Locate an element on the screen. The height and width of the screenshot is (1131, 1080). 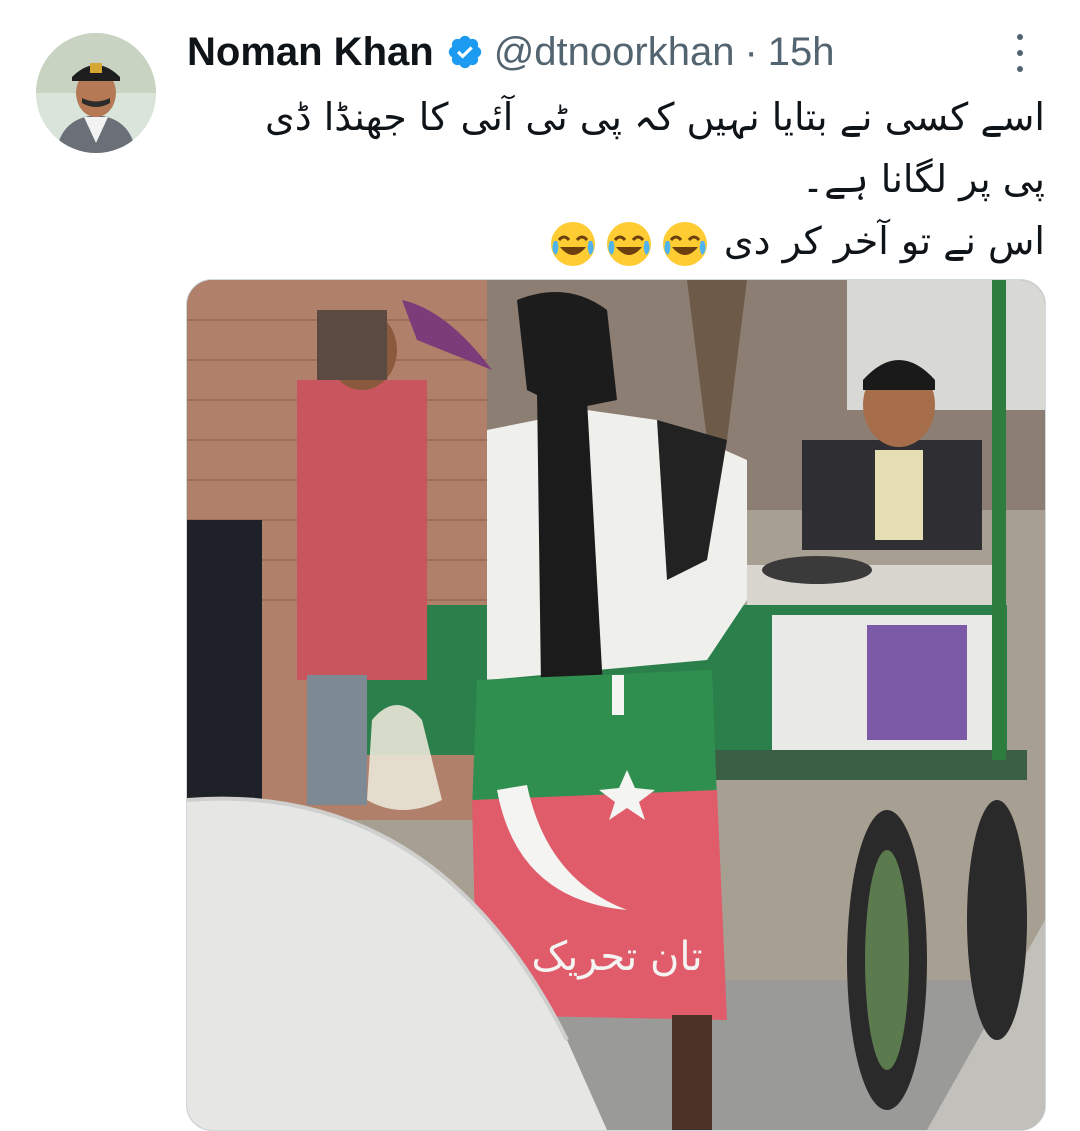
author-name: Noman Khan is located at coordinates (310, 52).